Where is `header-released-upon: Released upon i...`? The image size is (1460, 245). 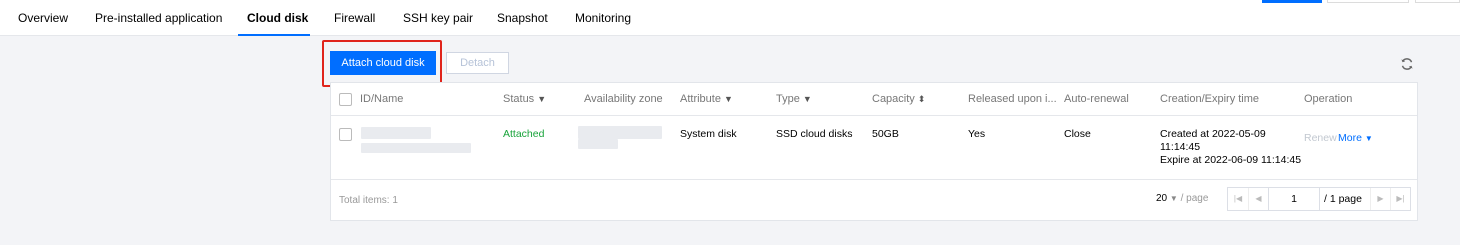 header-released-upon: Released upon i... is located at coordinates (1012, 99).